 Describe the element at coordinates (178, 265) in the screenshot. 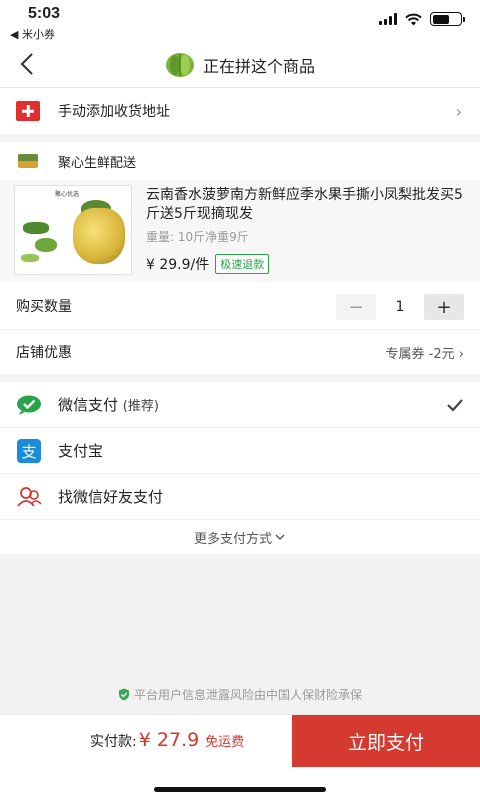

I see `product-price: ¥ 29.9/件` at that location.